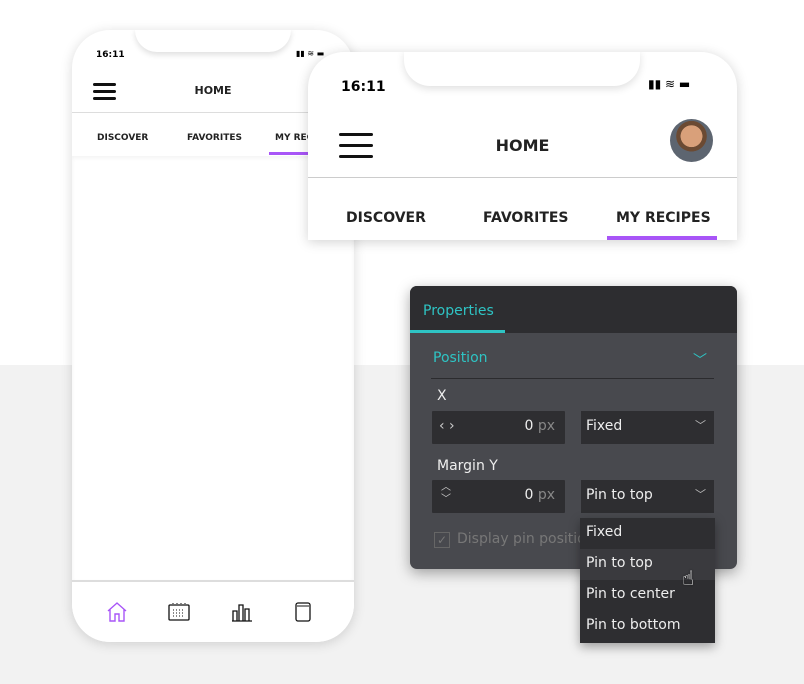 This screenshot has height=684, width=804. I want to click on x-label: X, so click(442, 396).